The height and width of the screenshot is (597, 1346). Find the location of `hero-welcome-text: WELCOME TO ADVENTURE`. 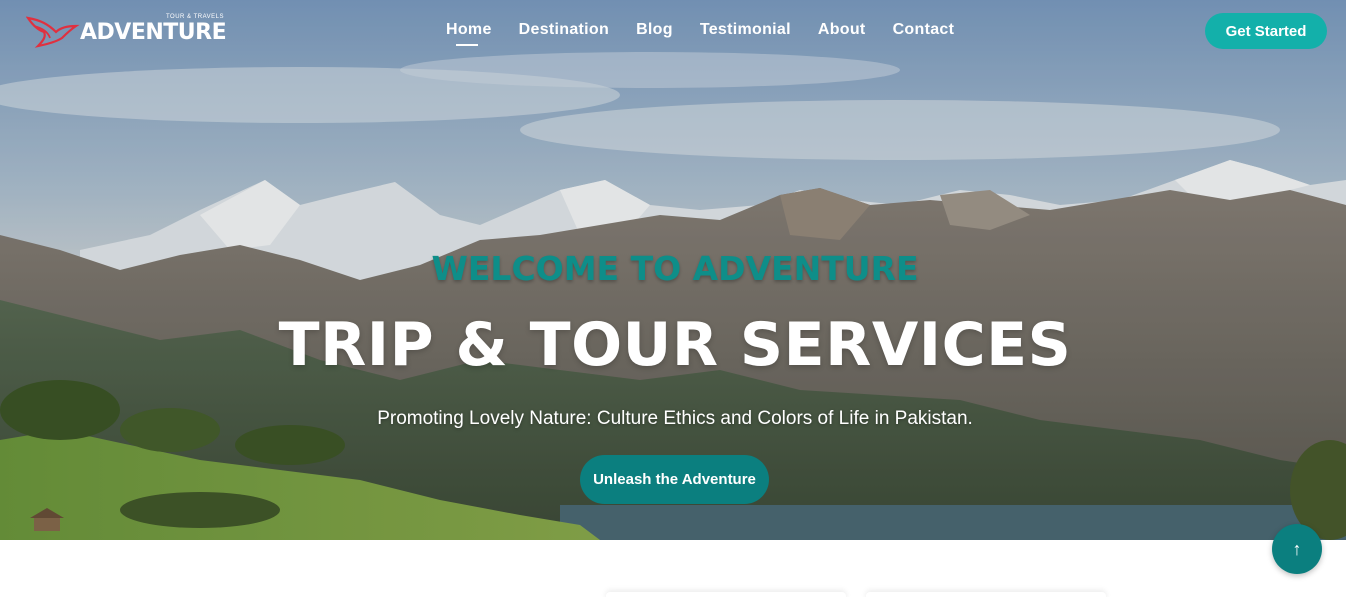

hero-welcome-text: WELCOME TO ADVENTURE is located at coordinates (675, 268).